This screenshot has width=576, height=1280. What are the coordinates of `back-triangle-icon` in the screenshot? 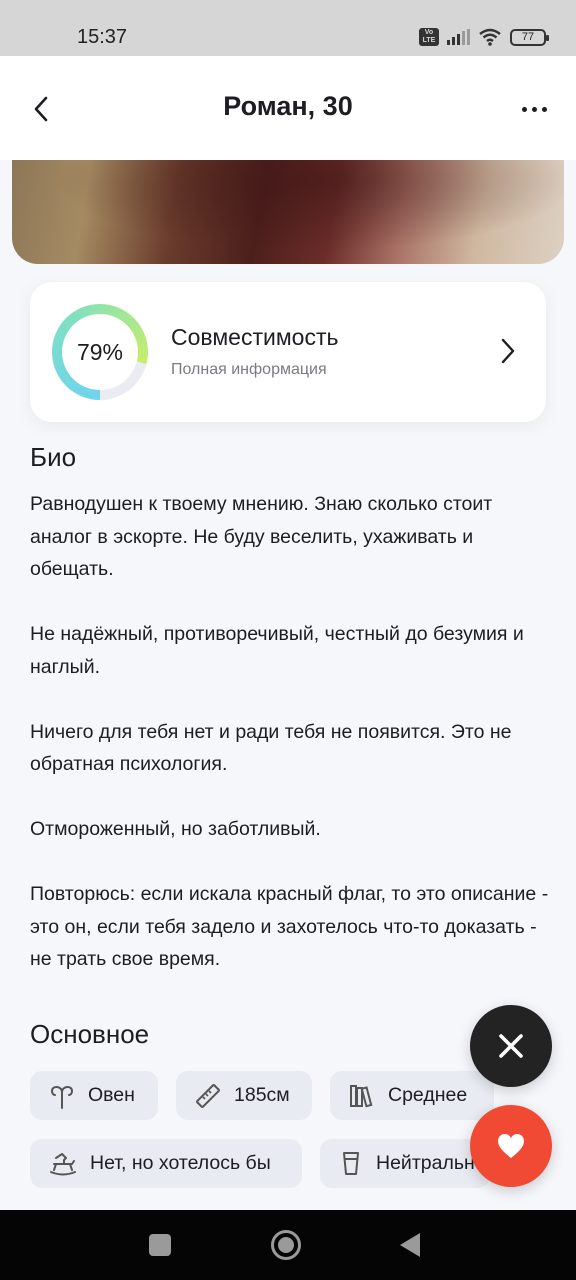 It's located at (410, 1245).